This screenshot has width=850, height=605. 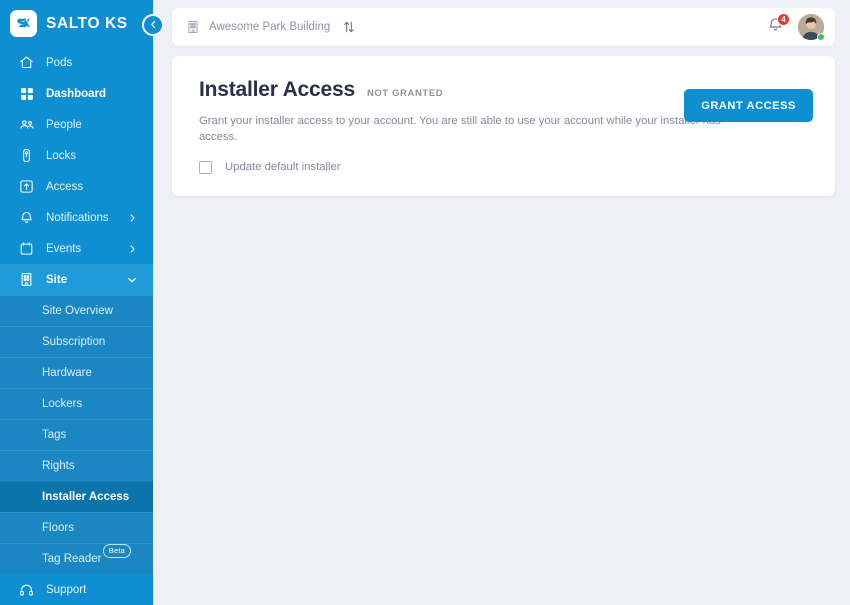 I want to click on sidebar-item-label: Site, so click(x=57, y=279).